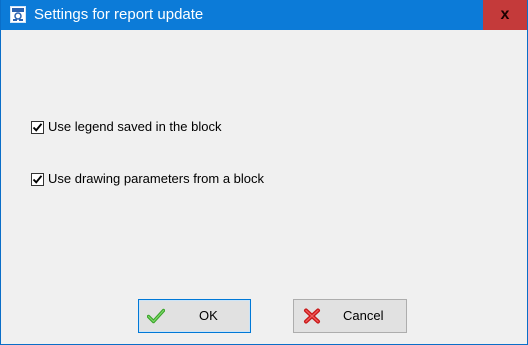 The width and height of the screenshot is (528, 345). Describe the element at coordinates (312, 316) in the screenshot. I see `red-x-icon` at that location.